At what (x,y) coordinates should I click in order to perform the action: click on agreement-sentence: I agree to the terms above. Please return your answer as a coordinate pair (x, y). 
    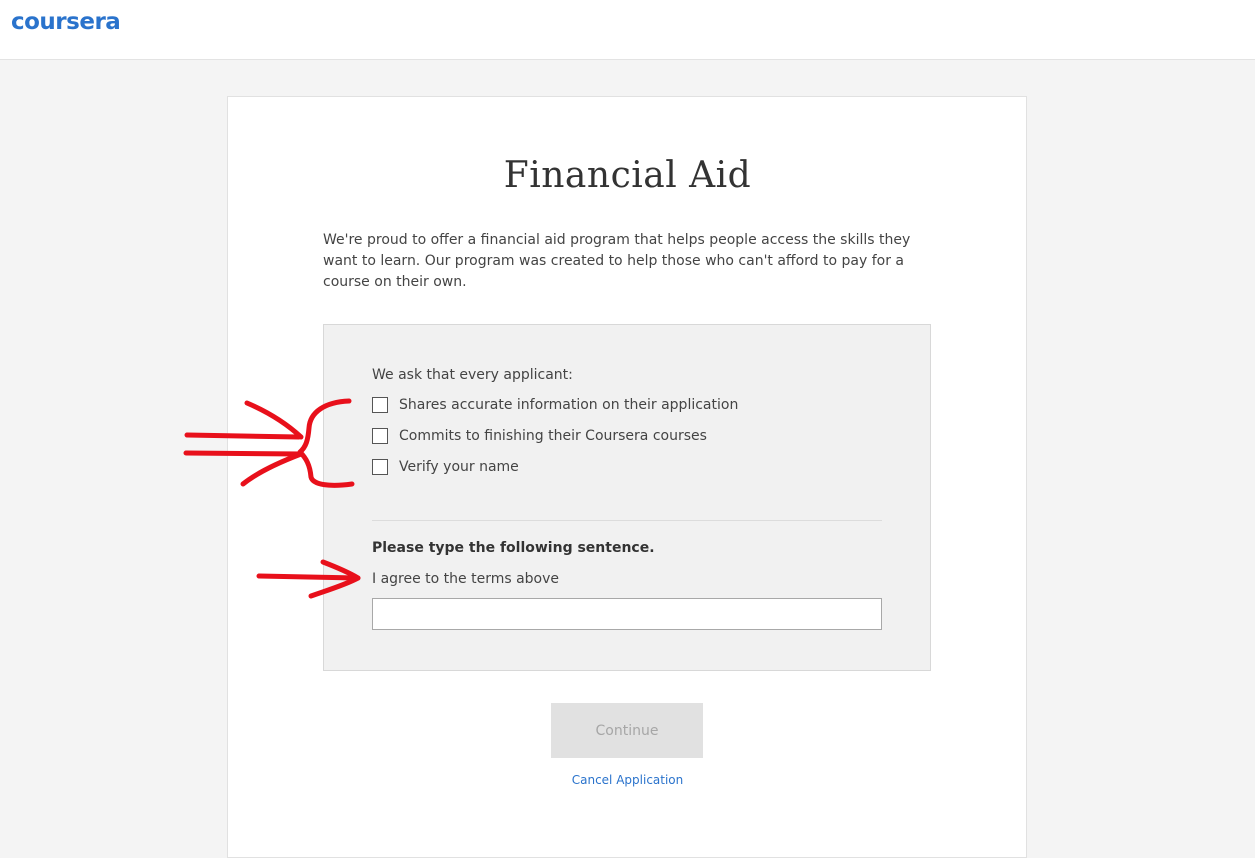
    Looking at the image, I should click on (466, 579).